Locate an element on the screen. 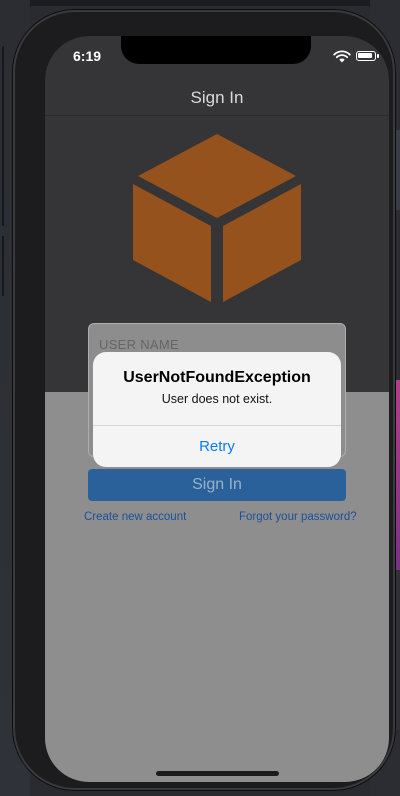 The height and width of the screenshot is (796, 400). battery-icon is located at coordinates (367, 56).